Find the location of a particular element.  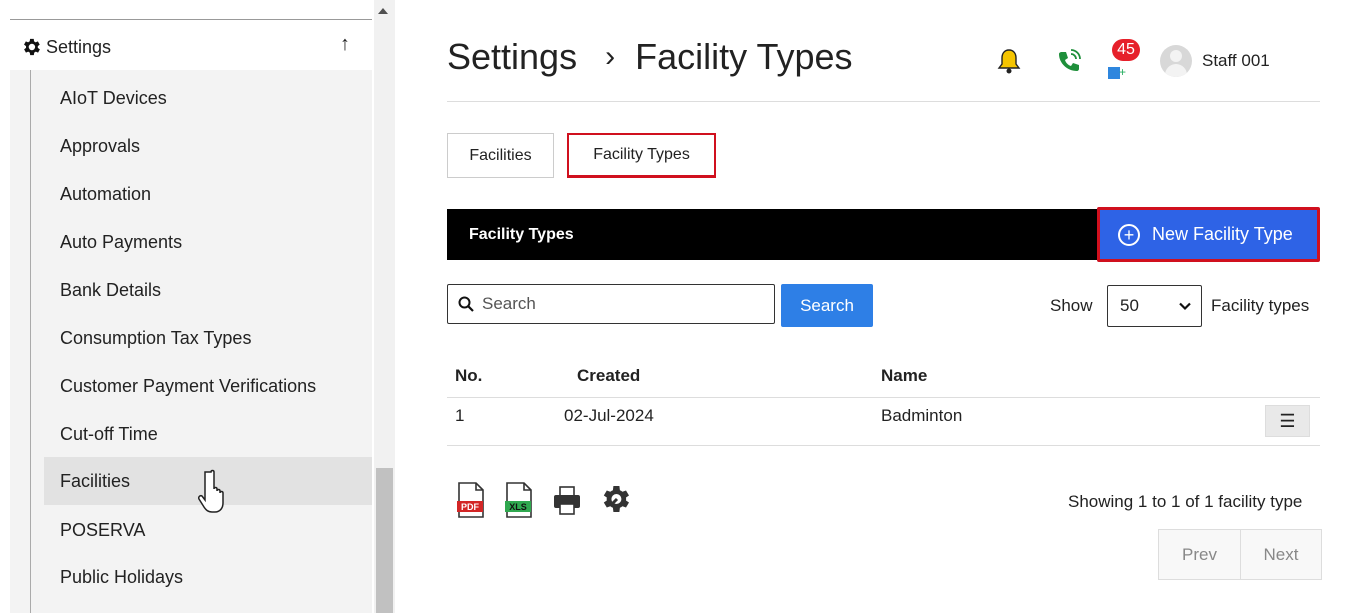

export-toolbar: PDF XLS is located at coordinates (552, 500).